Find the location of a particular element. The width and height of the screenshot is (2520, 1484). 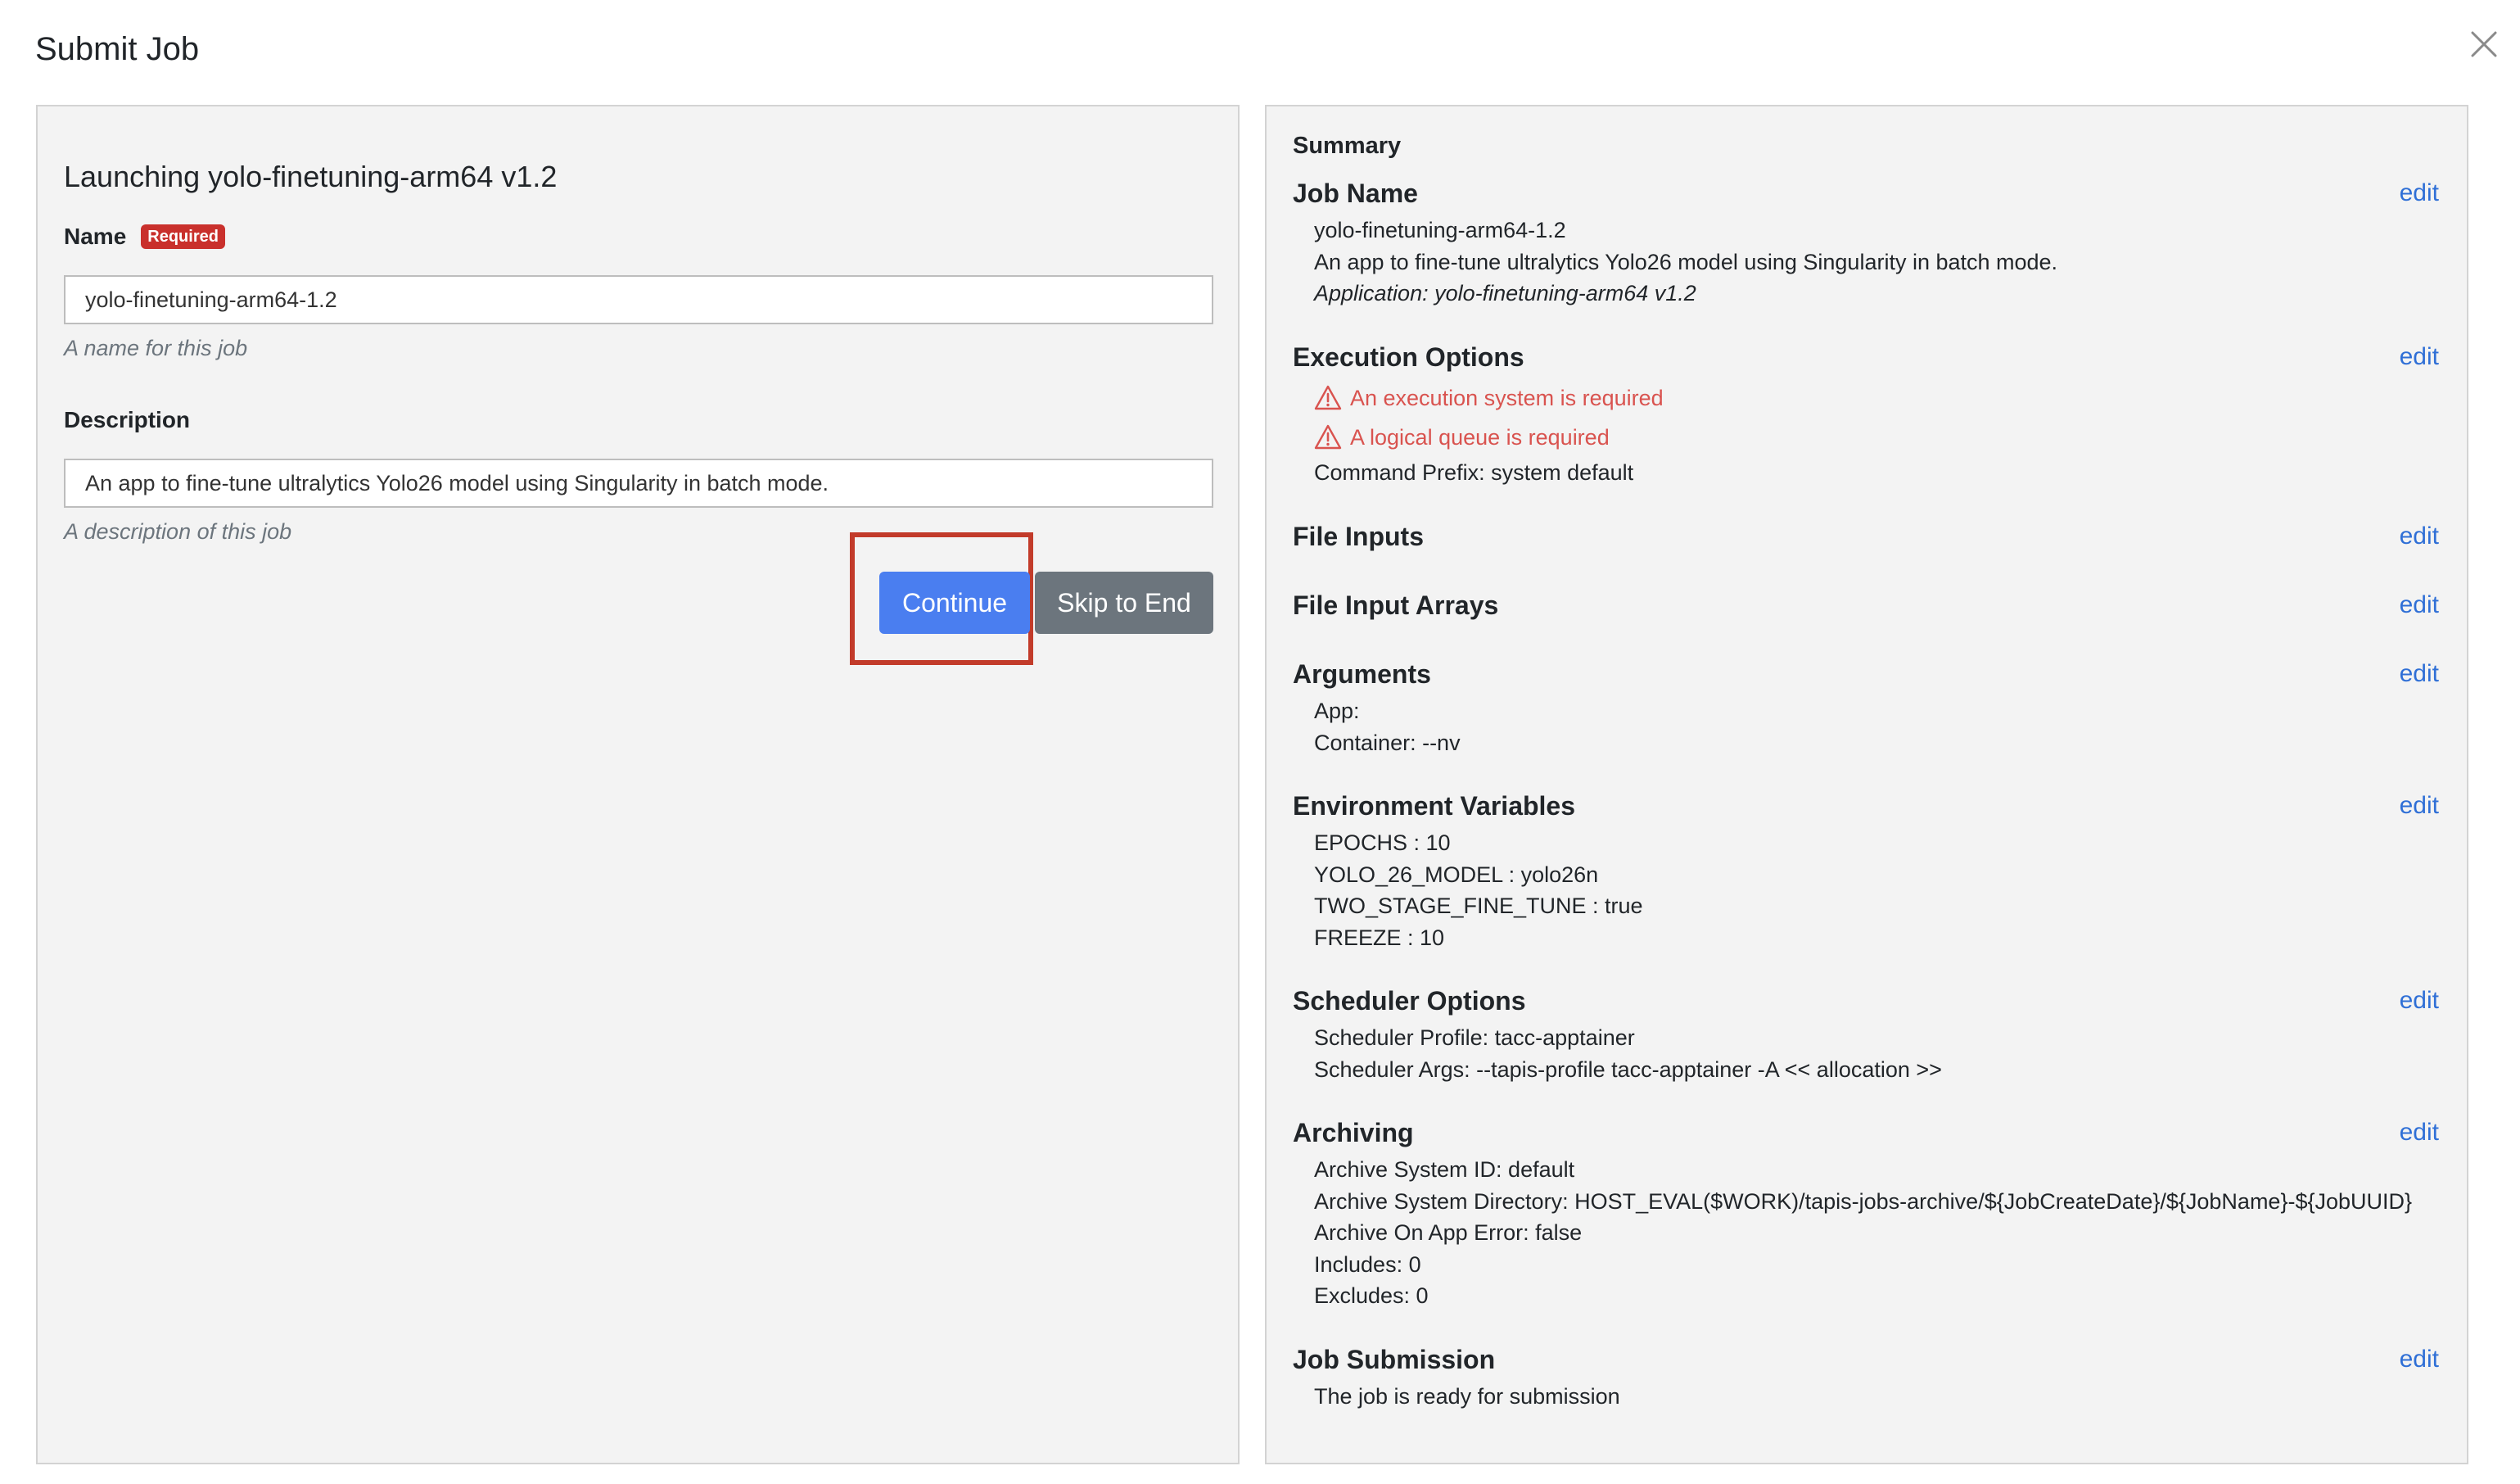

warning-text: An execution system is required is located at coordinates (1507, 398).